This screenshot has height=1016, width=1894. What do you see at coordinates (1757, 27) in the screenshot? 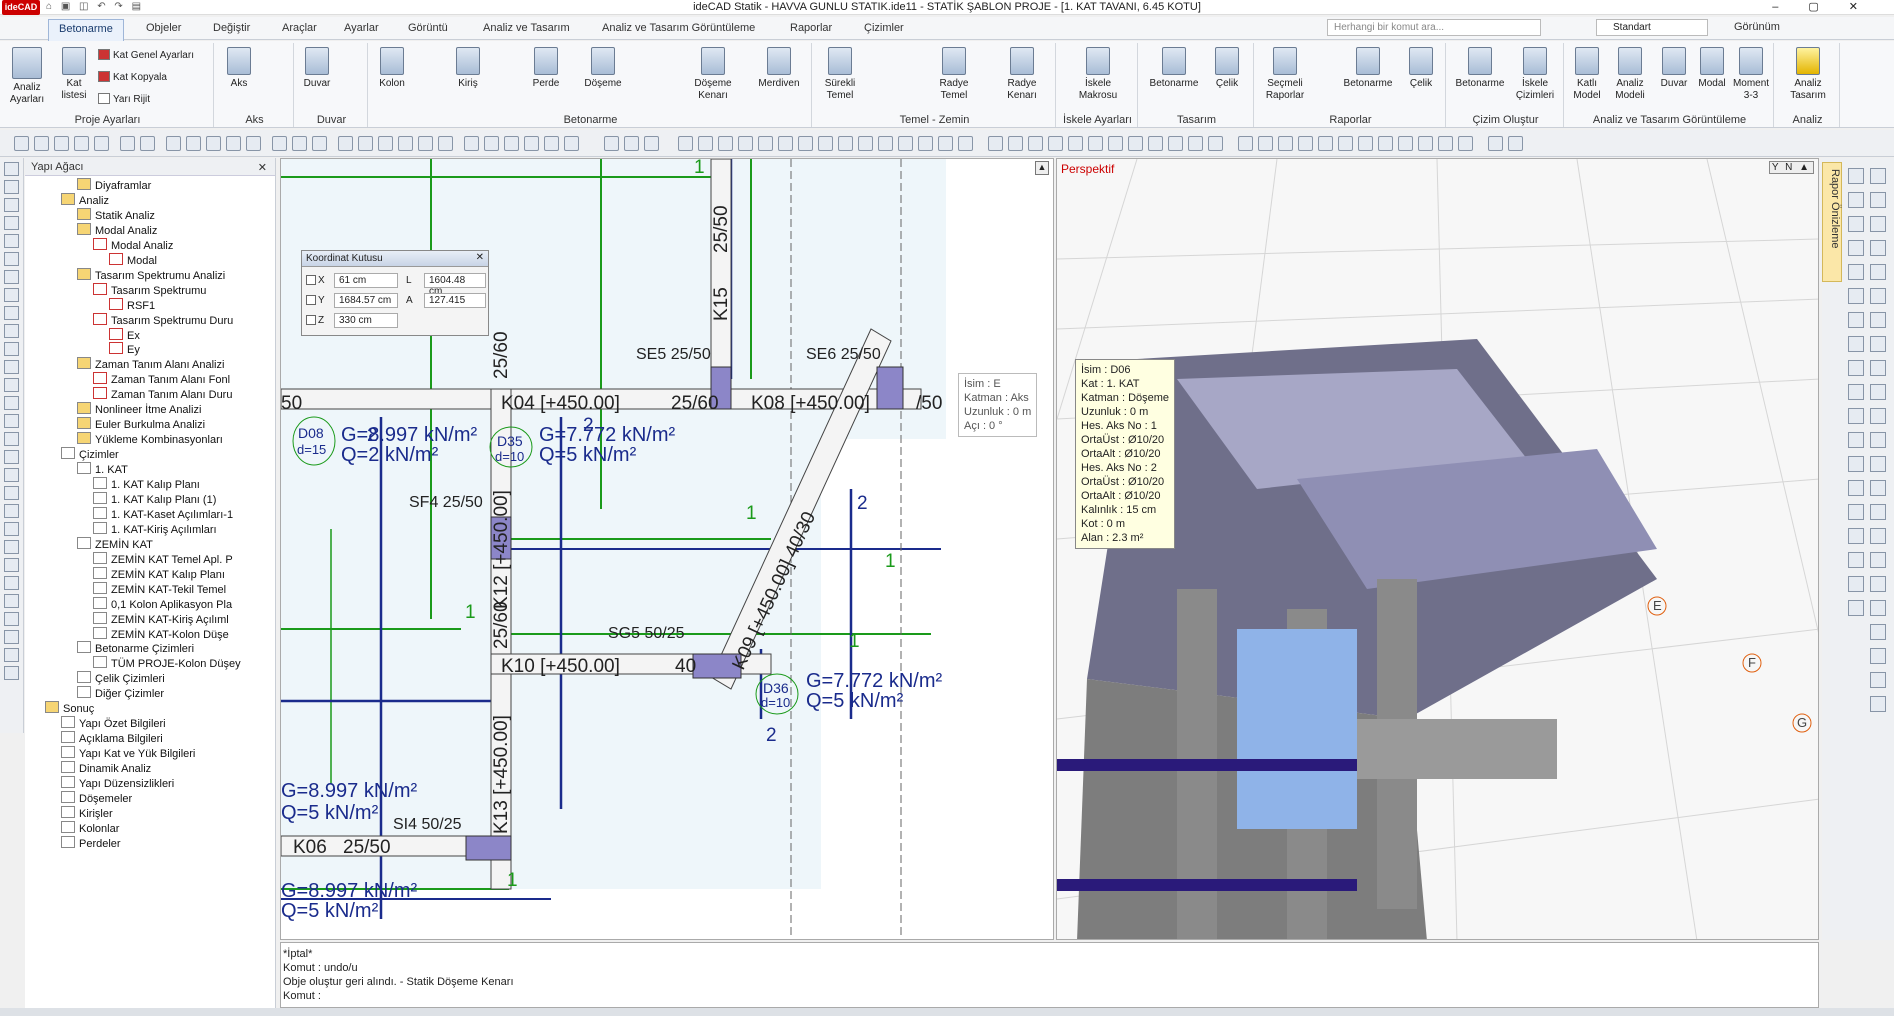
I see `view-menu: Görünüm` at bounding box center [1757, 27].